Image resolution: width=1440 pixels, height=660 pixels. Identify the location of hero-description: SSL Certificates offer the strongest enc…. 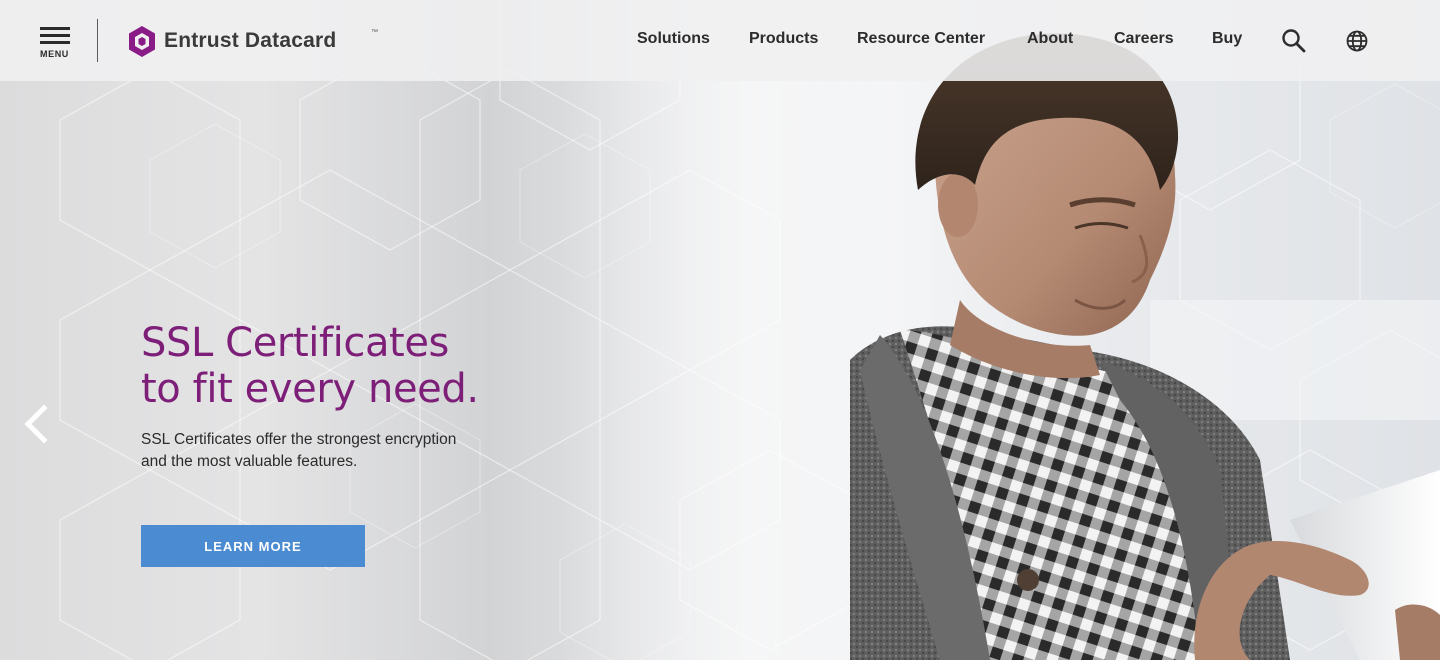
(331, 451).